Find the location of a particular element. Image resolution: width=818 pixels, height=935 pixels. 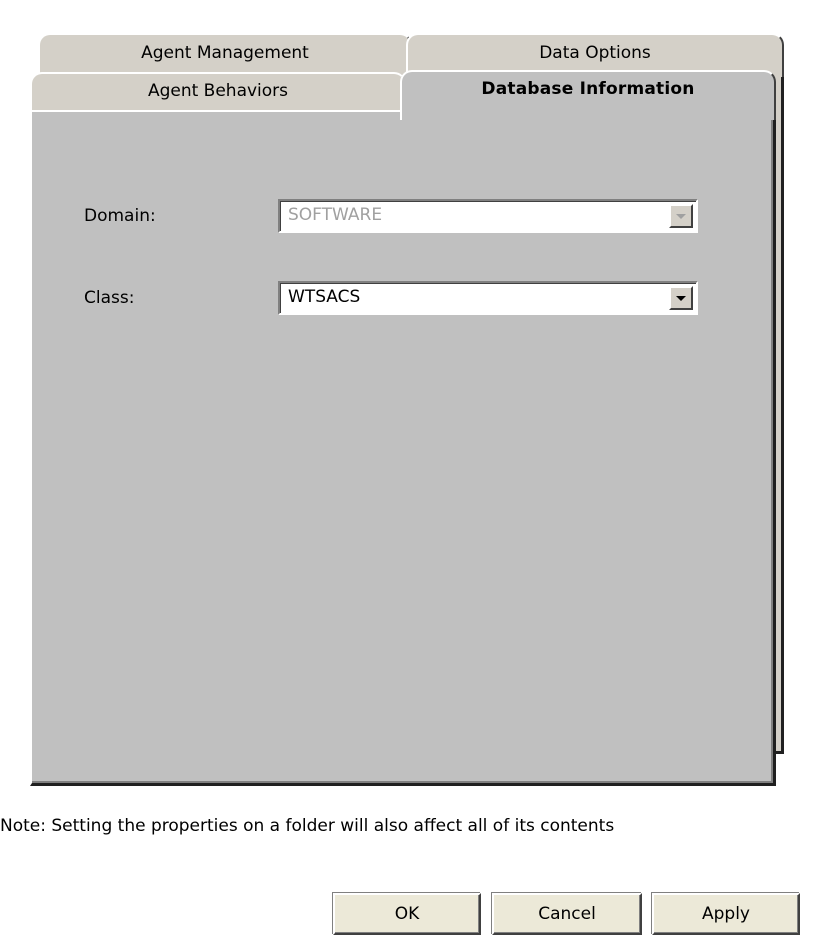

domain-dropdown-button is located at coordinates (681, 216).